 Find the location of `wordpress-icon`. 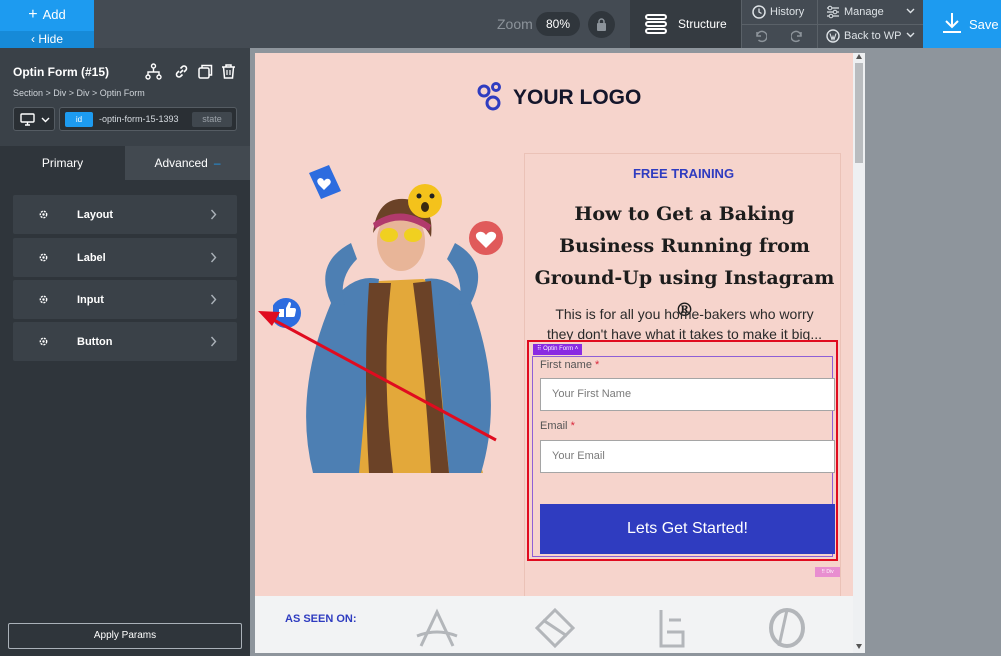

wordpress-icon is located at coordinates (833, 36).